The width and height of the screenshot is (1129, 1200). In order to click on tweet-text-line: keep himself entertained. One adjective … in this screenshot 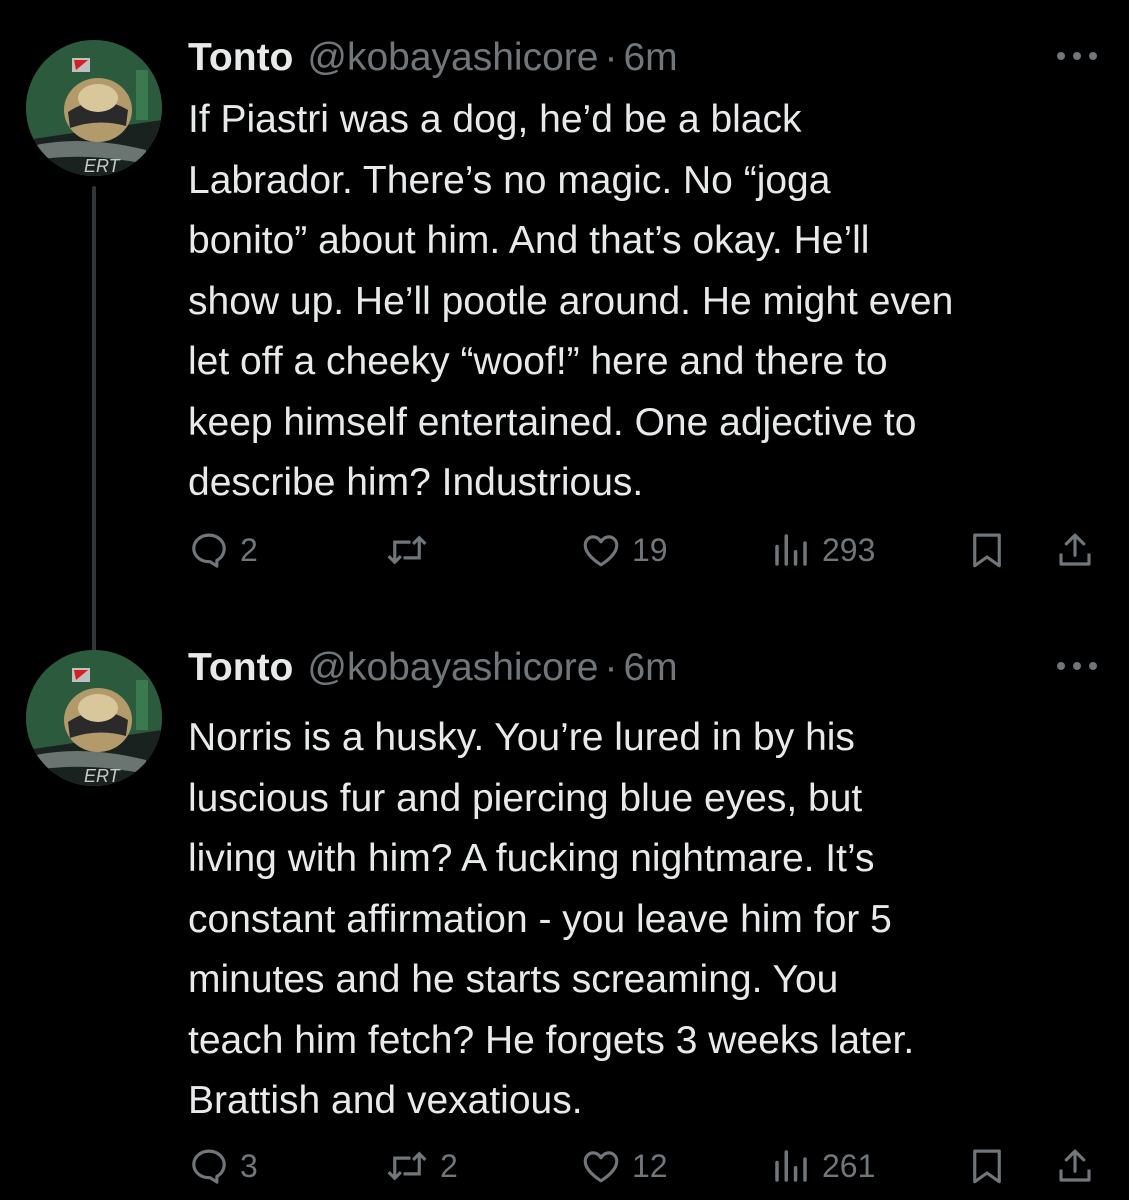, I will do `click(552, 422)`.